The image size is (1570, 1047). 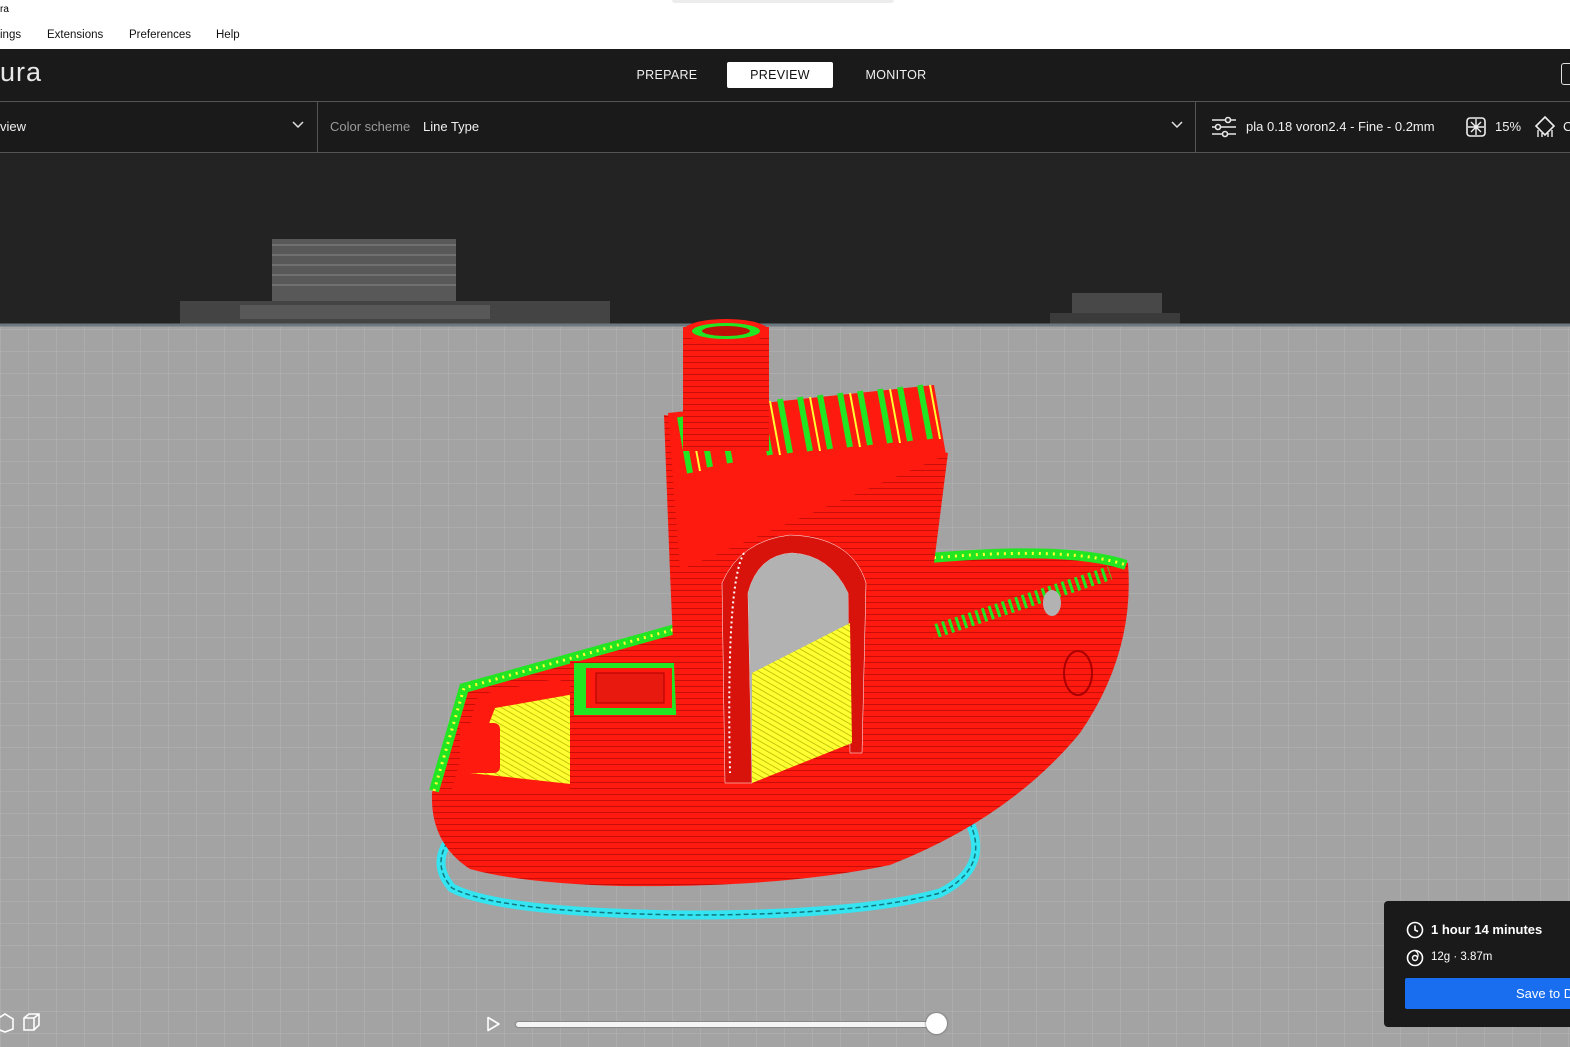 What do you see at coordinates (936, 1023) in the screenshot?
I see `layer-path-slider-handle` at bounding box center [936, 1023].